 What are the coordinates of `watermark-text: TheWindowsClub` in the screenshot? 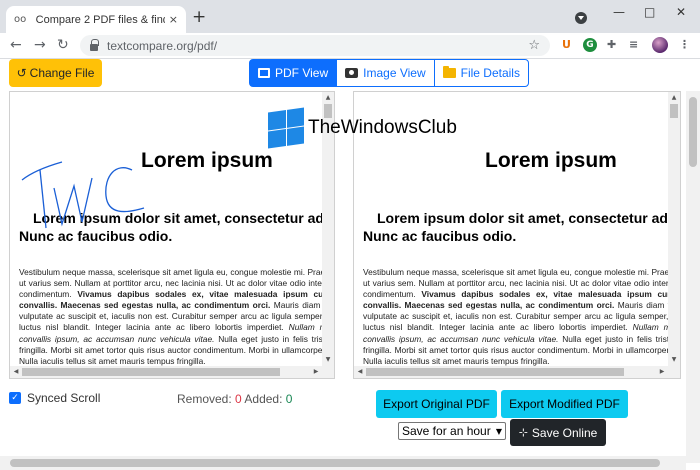 It's located at (382, 127).